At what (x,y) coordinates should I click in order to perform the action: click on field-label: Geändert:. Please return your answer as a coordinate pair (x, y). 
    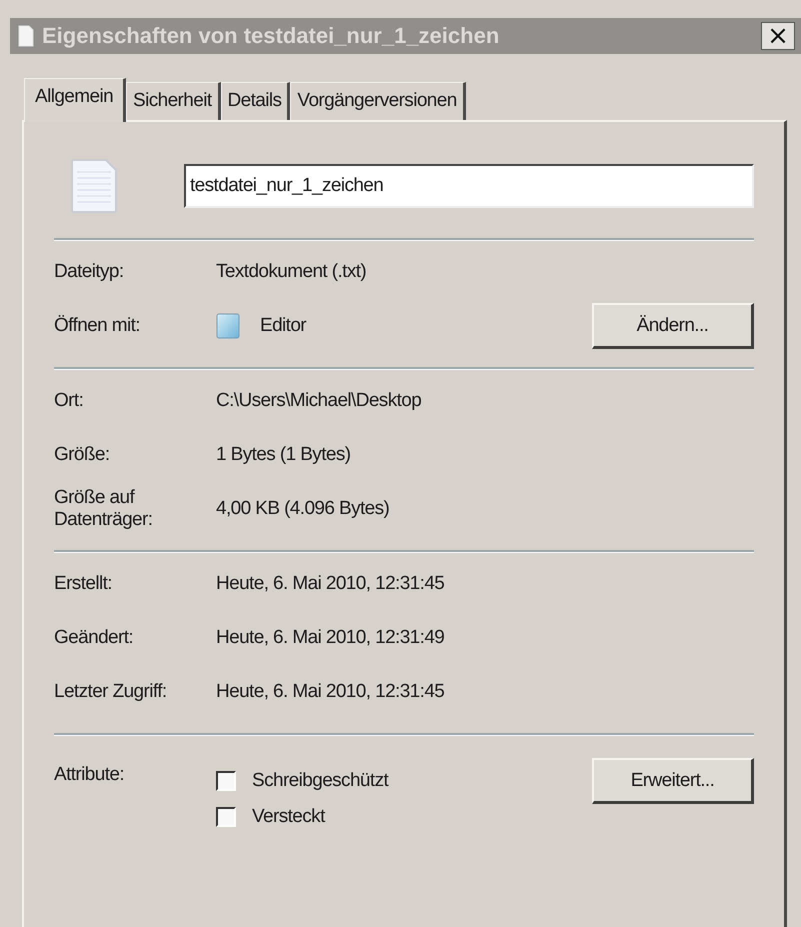
    Looking at the image, I should click on (94, 638).